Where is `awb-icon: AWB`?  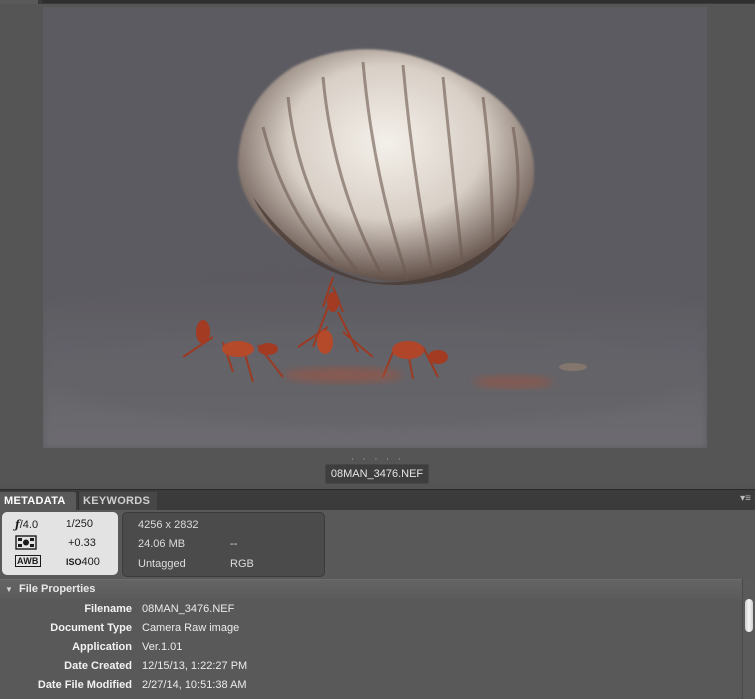
awb-icon: AWB is located at coordinates (28, 561).